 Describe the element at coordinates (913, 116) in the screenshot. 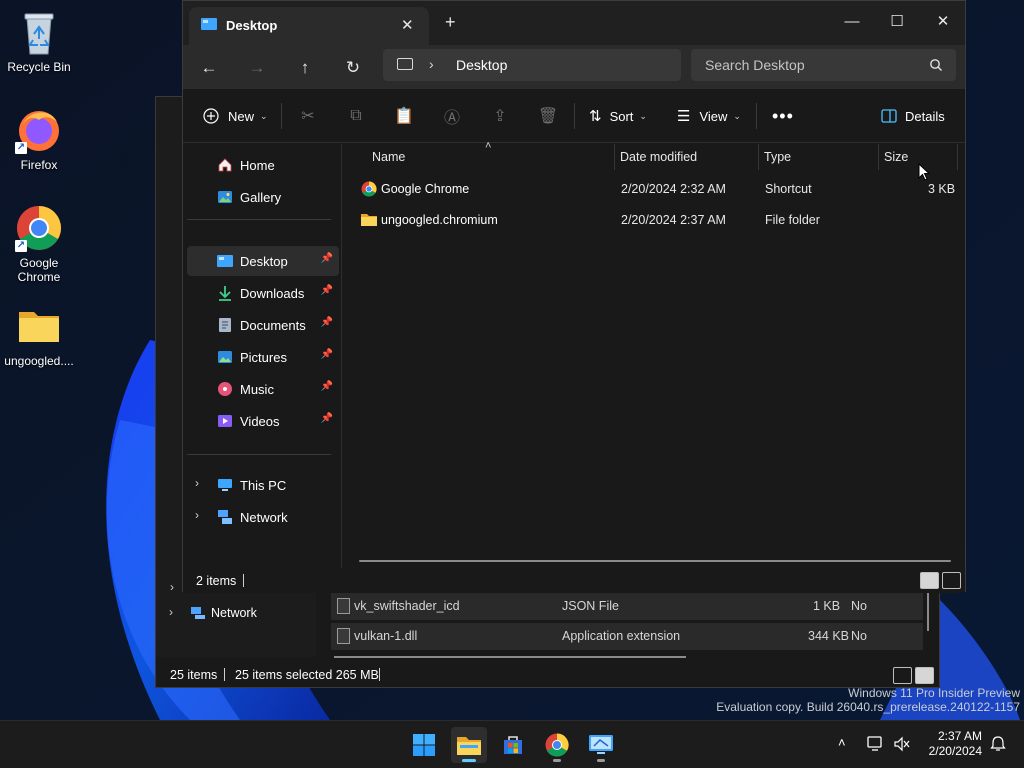

I see `details-pane-button: Details` at that location.